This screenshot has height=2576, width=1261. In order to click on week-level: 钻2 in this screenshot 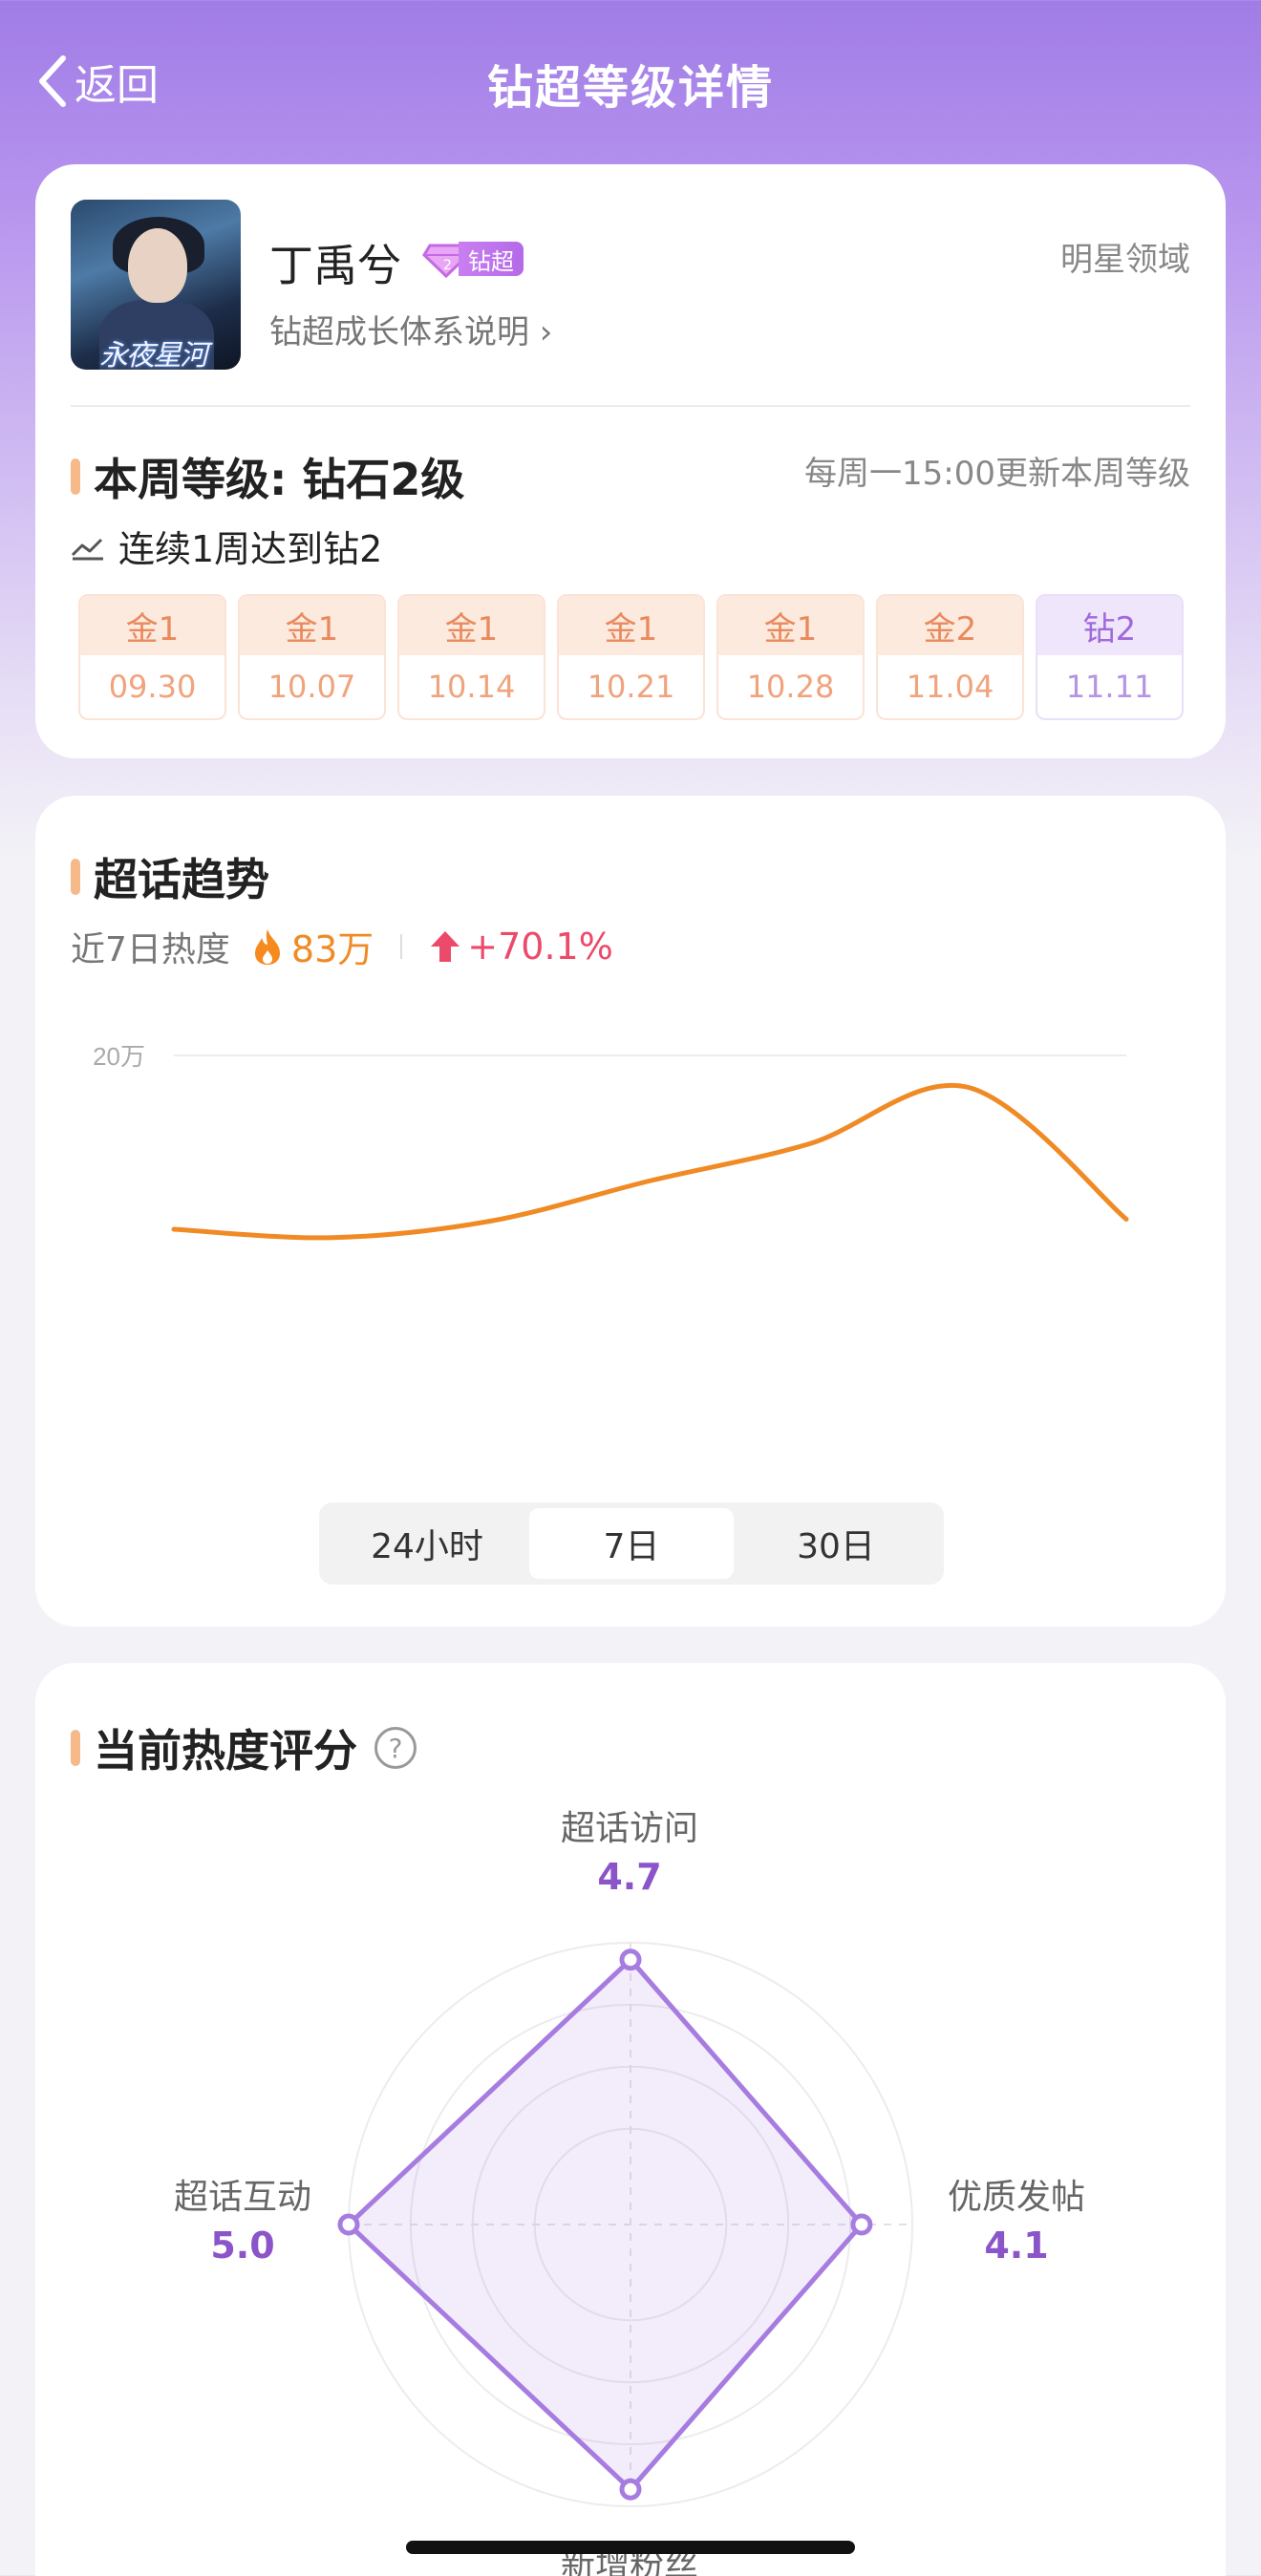, I will do `click(1109, 625)`.